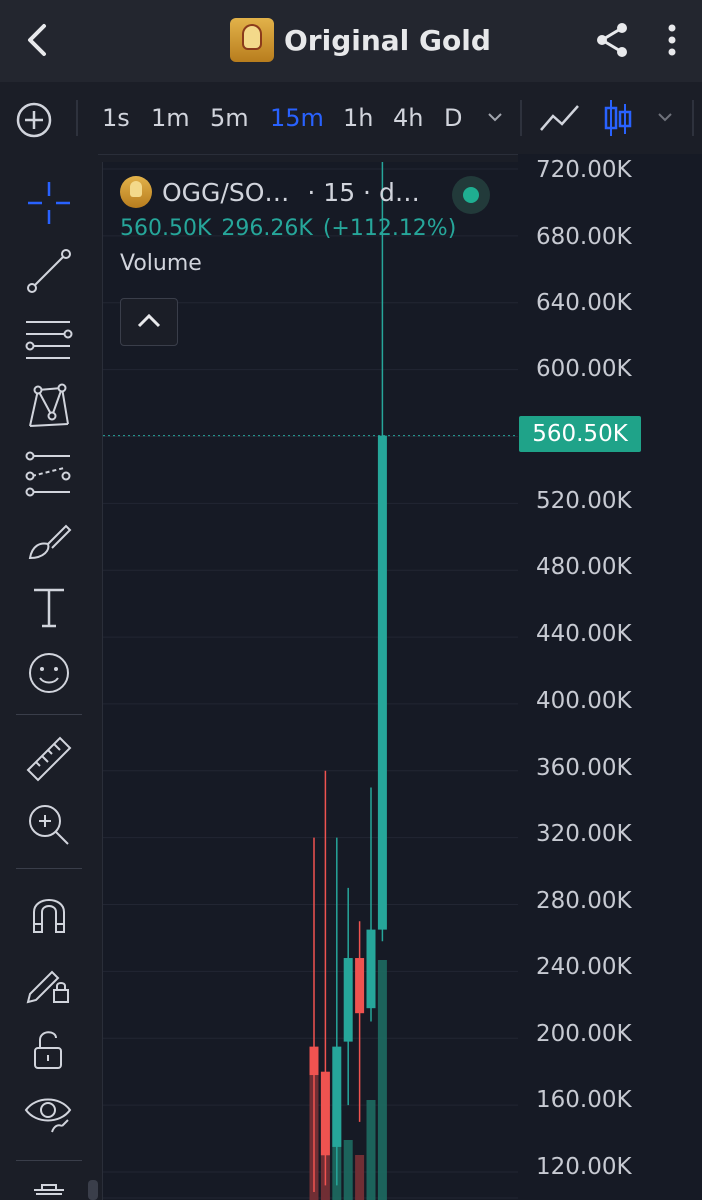 The width and height of the screenshot is (702, 1200). Describe the element at coordinates (252, 40) in the screenshot. I see `token-avatar` at that location.